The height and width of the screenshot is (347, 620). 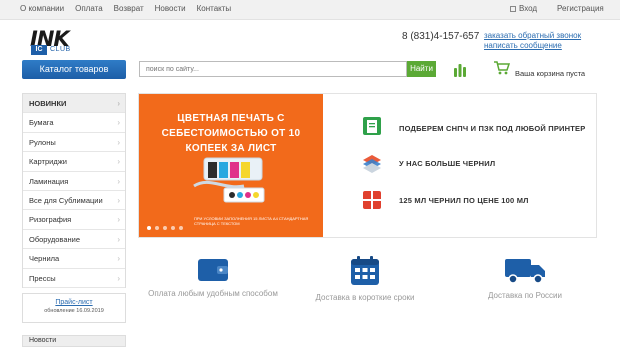 What do you see at coordinates (129, 8) in the screenshot?
I see `nav-return: Возврат` at bounding box center [129, 8].